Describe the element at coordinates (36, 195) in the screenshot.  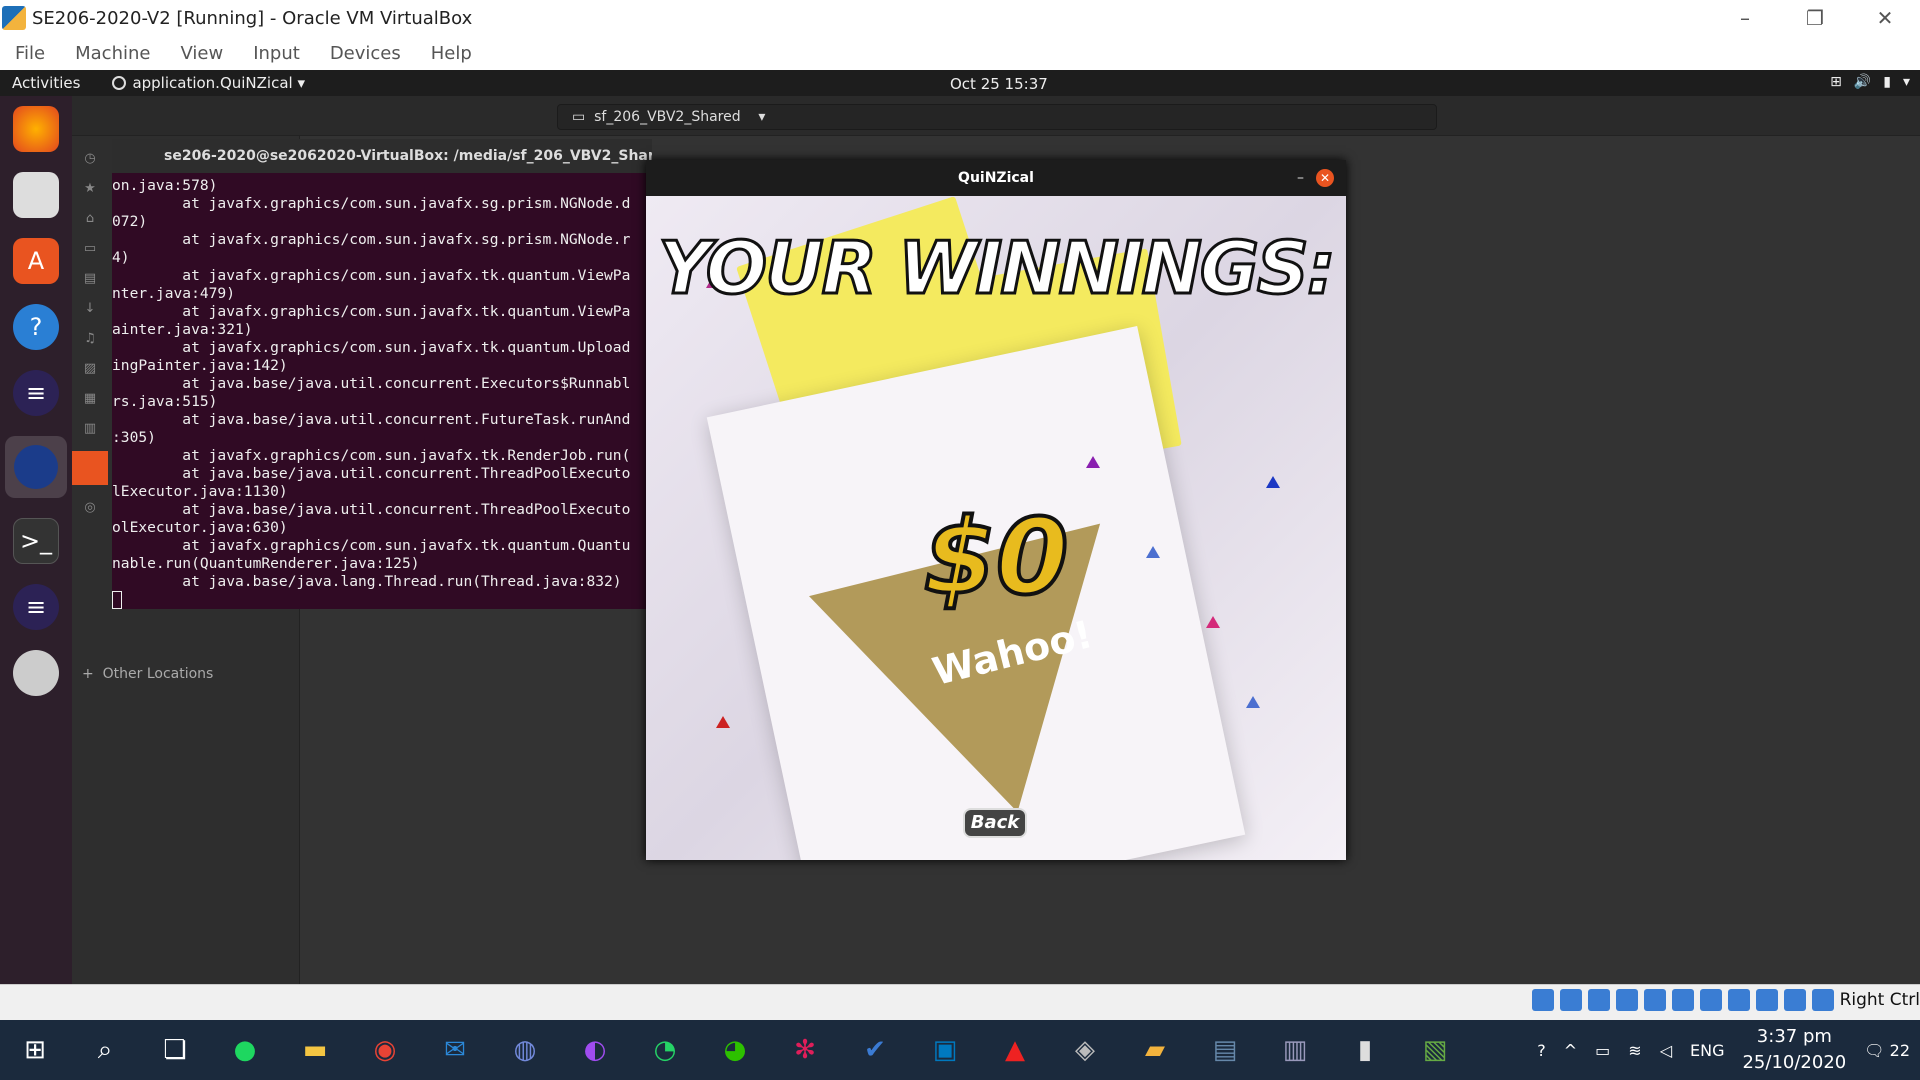
I see `files-icon` at that location.